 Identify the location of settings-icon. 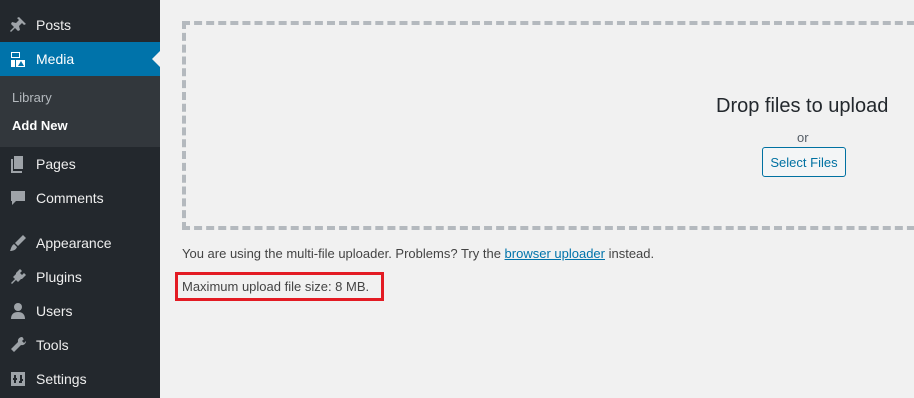
(18, 379).